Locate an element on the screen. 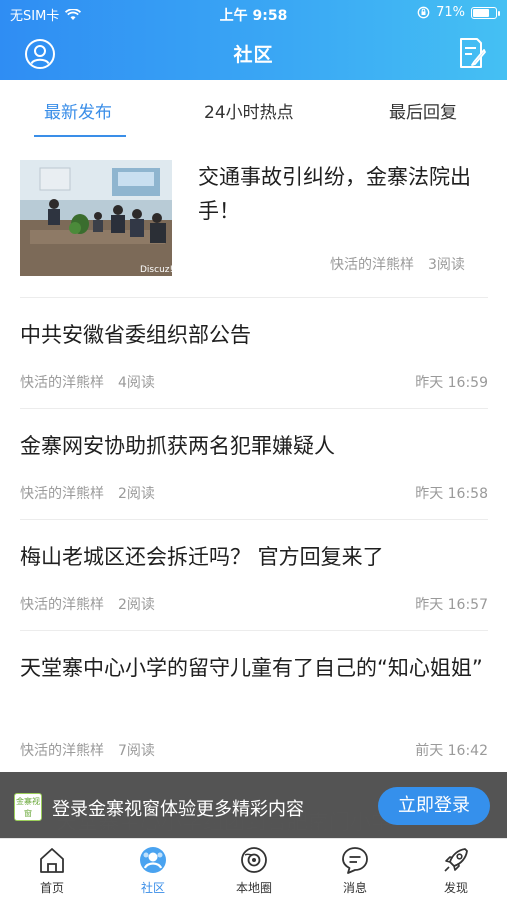 The width and height of the screenshot is (507, 900). home-icon is located at coordinates (52, 860).